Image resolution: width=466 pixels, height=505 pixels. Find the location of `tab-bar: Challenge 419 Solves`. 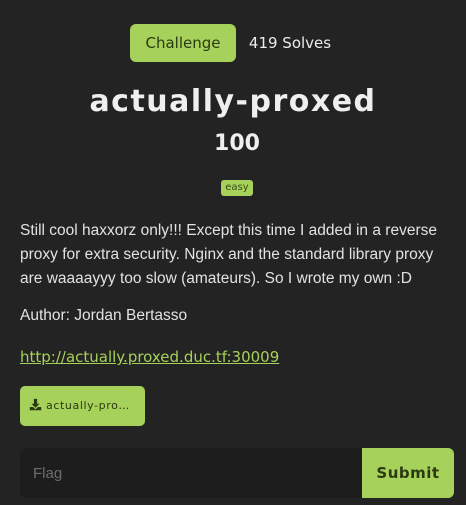

tab-bar: Challenge 419 Solves is located at coordinates (233, 43).